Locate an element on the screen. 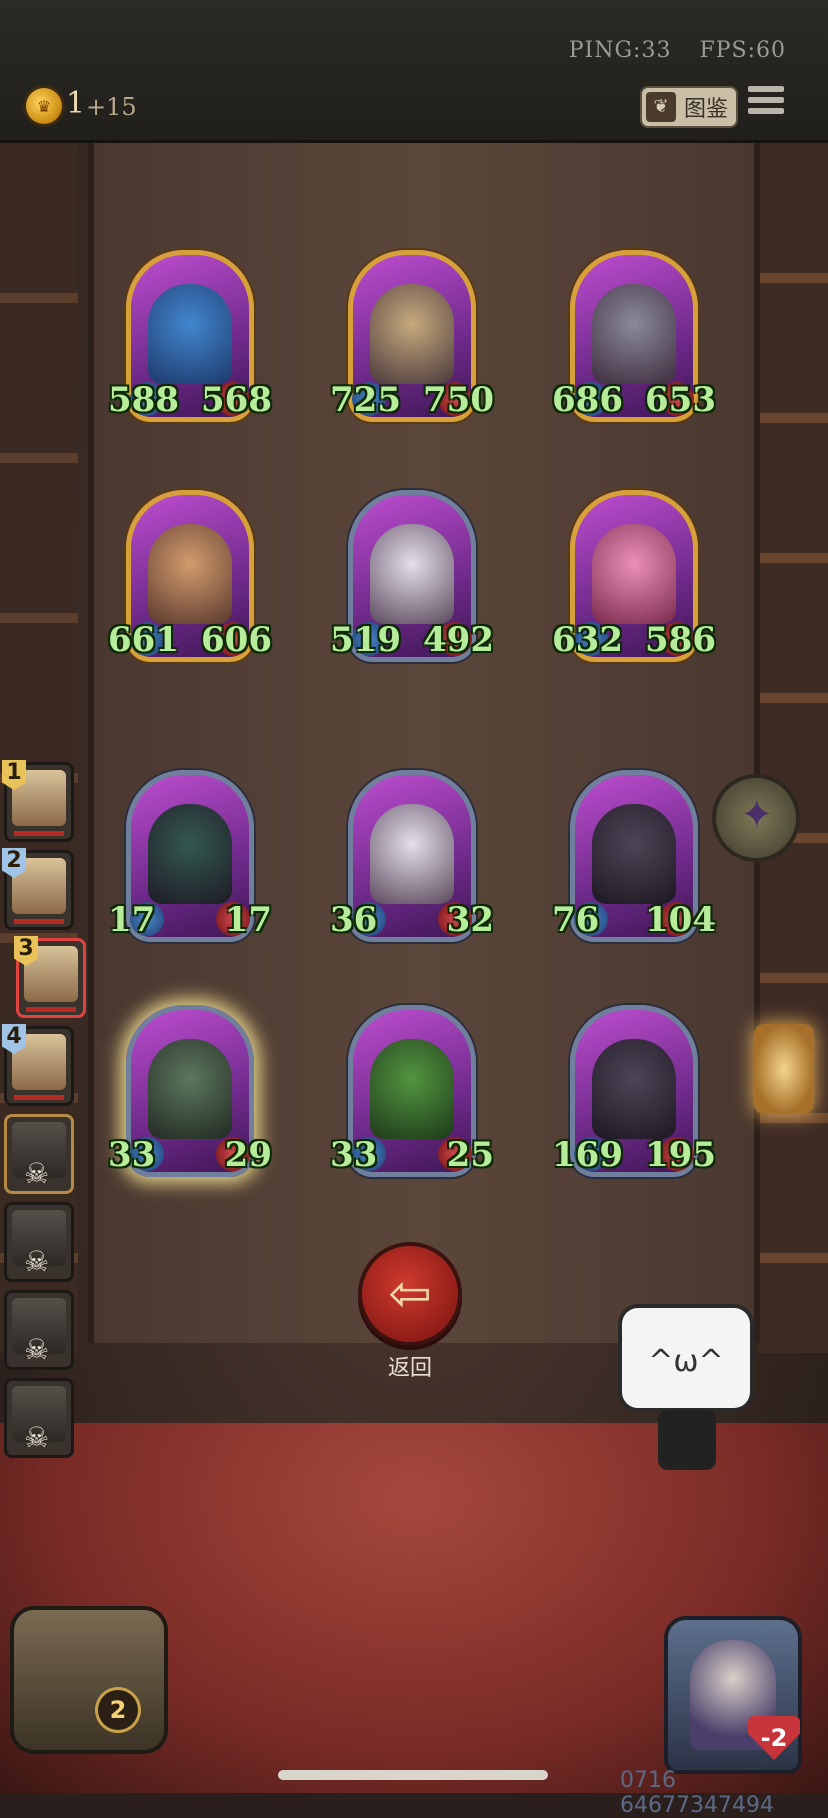 The height and width of the screenshot is (1818, 828). hamburger-menu-icon is located at coordinates (766, 104).